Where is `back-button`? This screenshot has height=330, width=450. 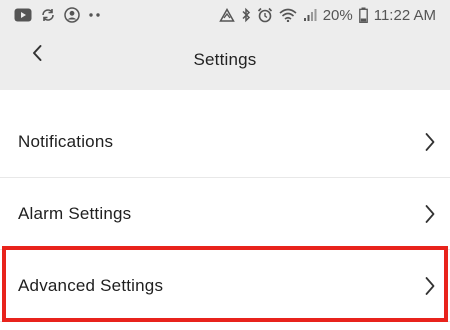 back-button is located at coordinates (37, 55).